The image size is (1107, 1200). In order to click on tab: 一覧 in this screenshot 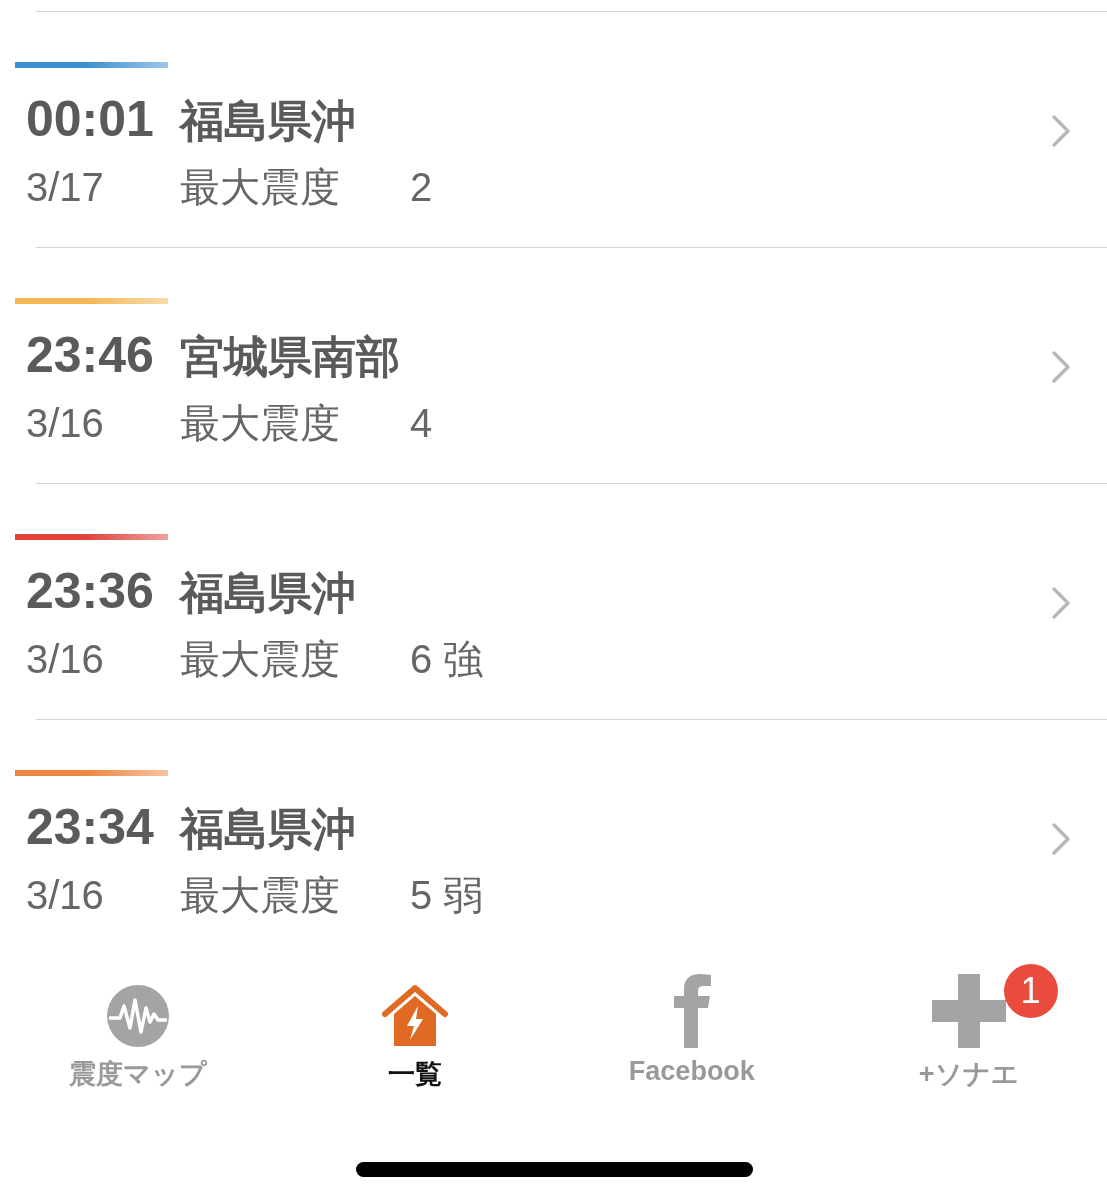, I will do `click(415, 1030)`.